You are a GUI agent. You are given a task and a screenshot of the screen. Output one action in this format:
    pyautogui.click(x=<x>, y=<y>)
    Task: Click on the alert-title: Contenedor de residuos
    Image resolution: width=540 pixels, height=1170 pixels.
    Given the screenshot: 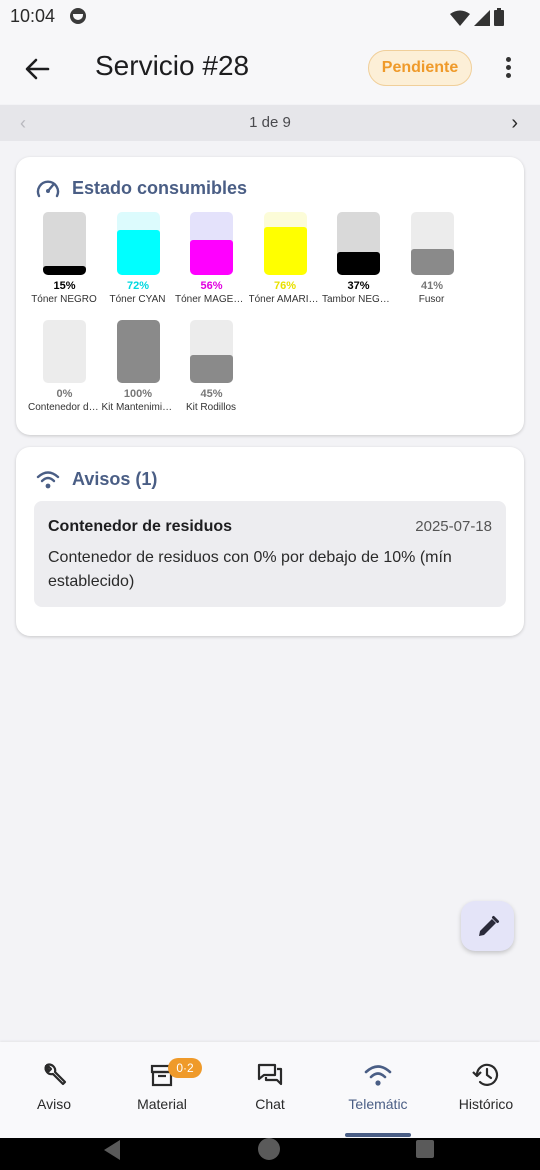 What is the action you would take?
    pyautogui.click(x=140, y=526)
    